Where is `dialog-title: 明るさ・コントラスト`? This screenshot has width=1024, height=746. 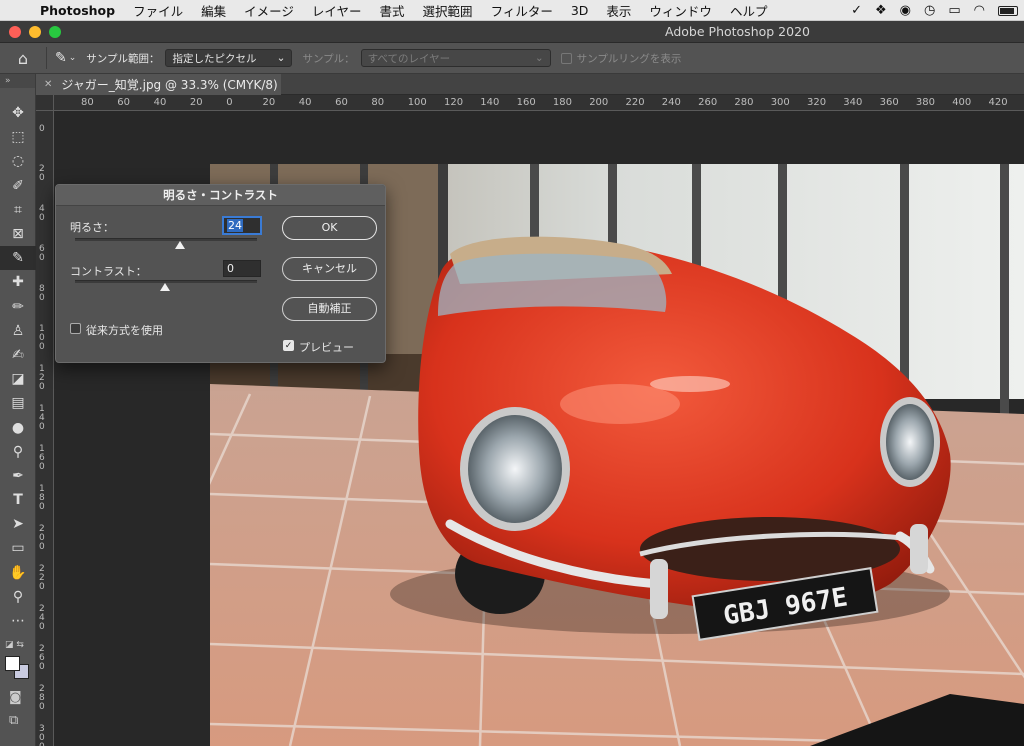 dialog-title: 明るさ・コントラスト is located at coordinates (220, 195).